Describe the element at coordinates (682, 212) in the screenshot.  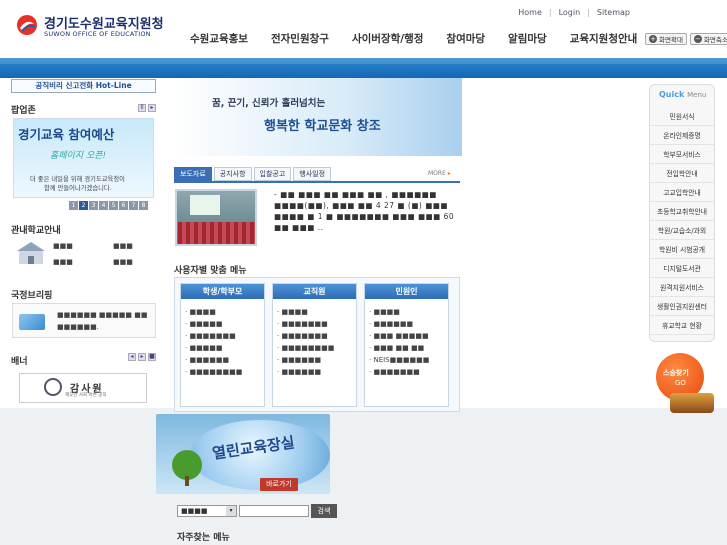
I see `quick-item: 초등학교취학안내` at that location.